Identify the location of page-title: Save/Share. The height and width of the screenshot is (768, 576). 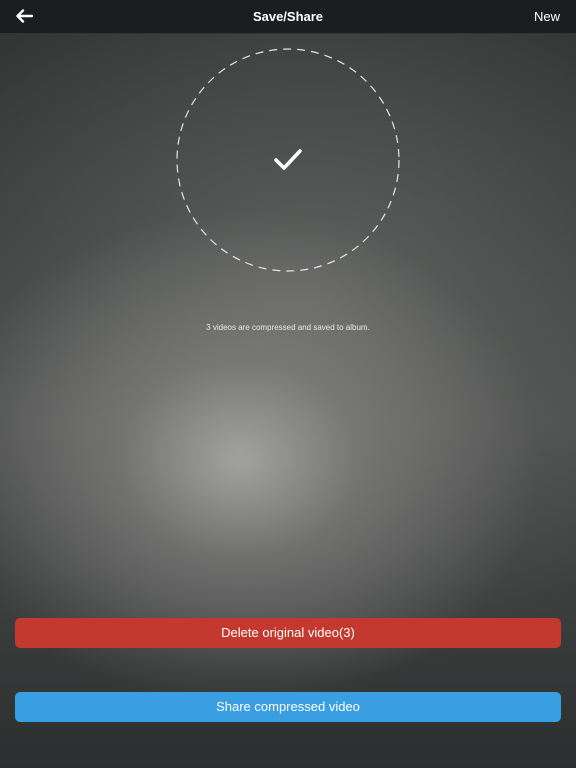
(288, 16).